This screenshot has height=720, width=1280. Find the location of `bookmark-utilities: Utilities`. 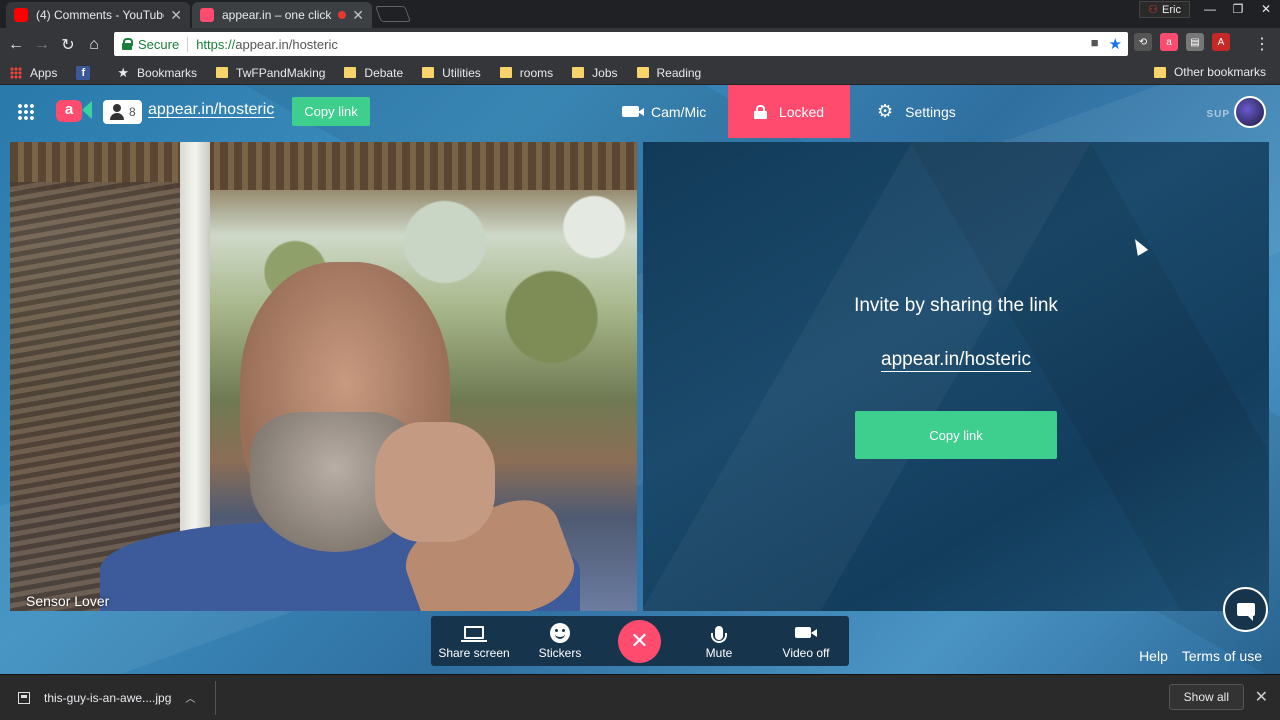

bookmark-utilities: Utilities is located at coordinates (451, 73).